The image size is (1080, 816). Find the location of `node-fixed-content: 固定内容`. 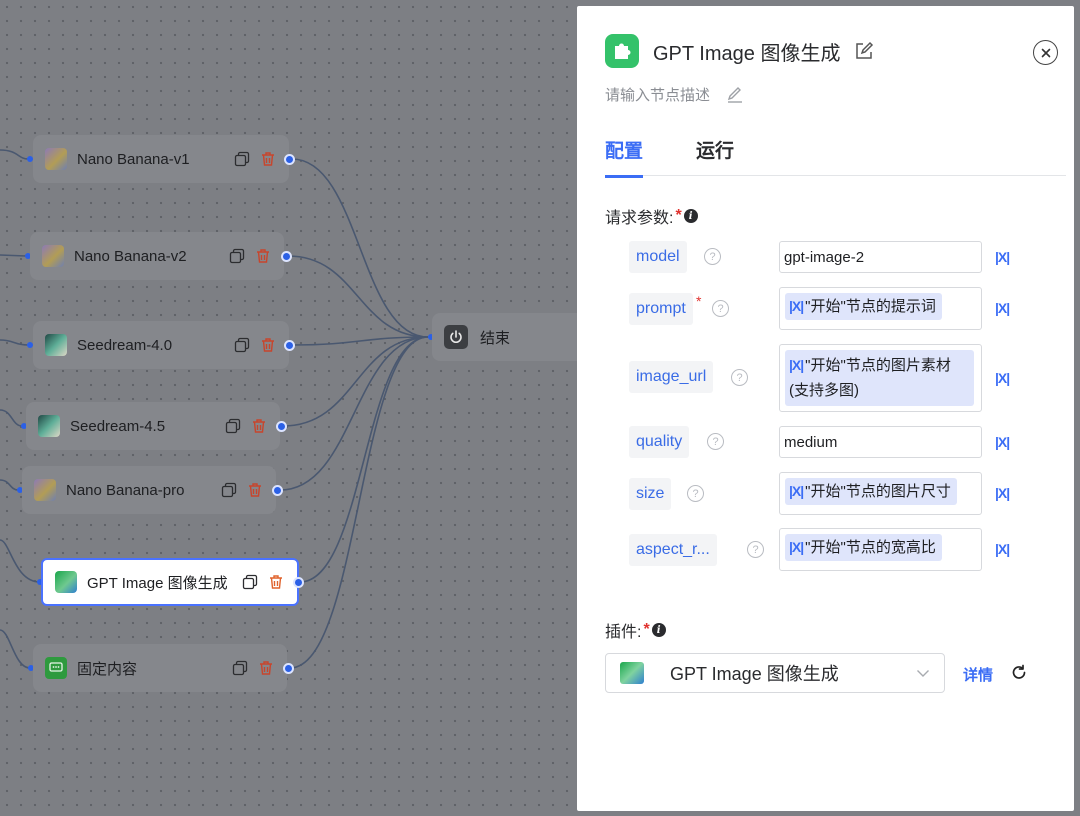

node-fixed-content: 固定内容 is located at coordinates (160, 668).